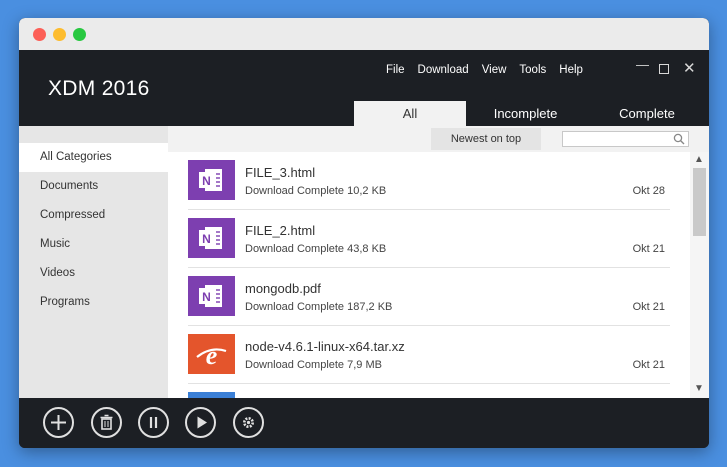  I want to click on add-icon, so click(58, 422).